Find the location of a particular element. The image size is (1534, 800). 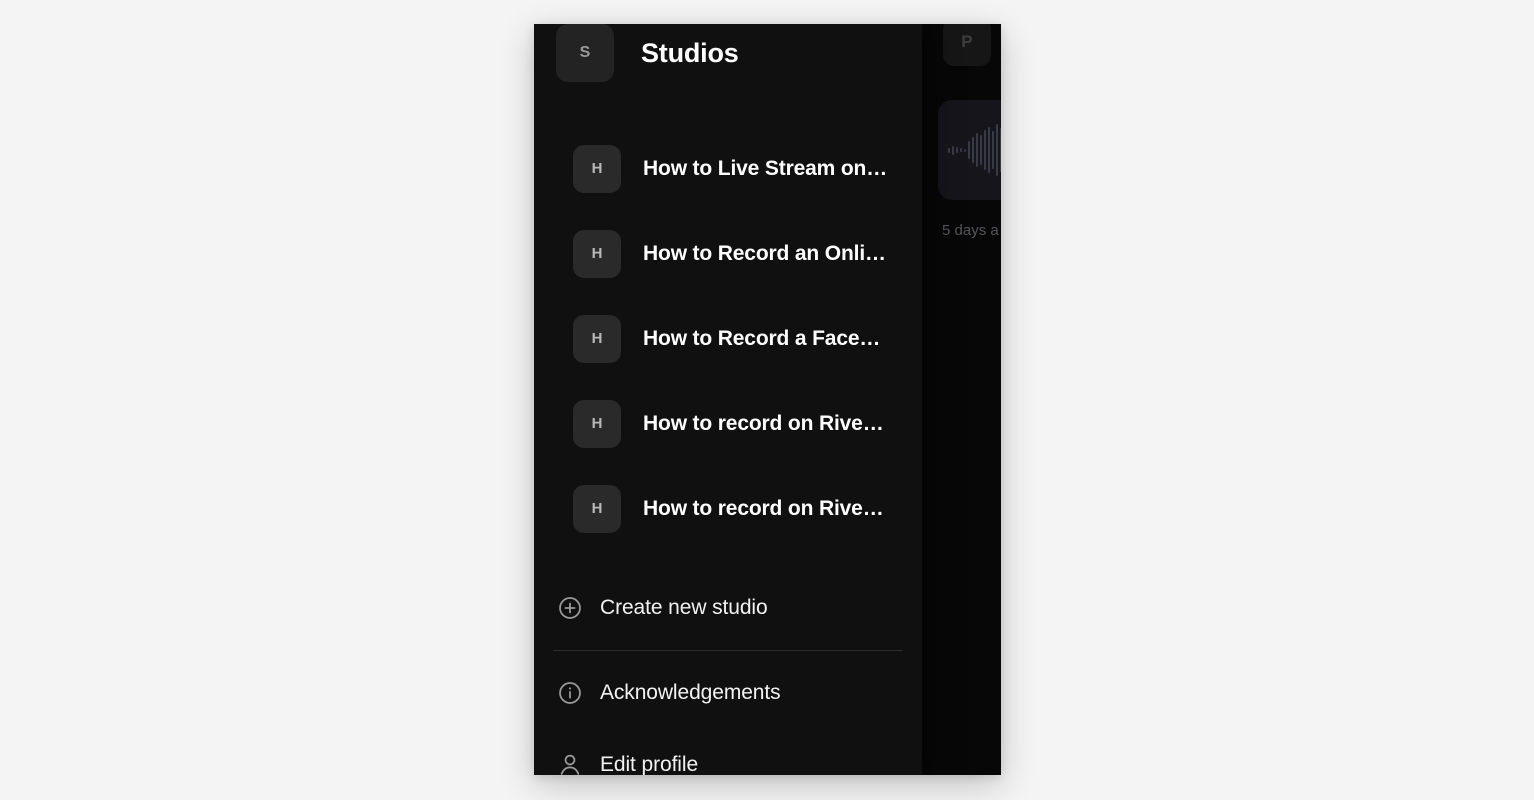

page-title: Studios is located at coordinates (690, 52).